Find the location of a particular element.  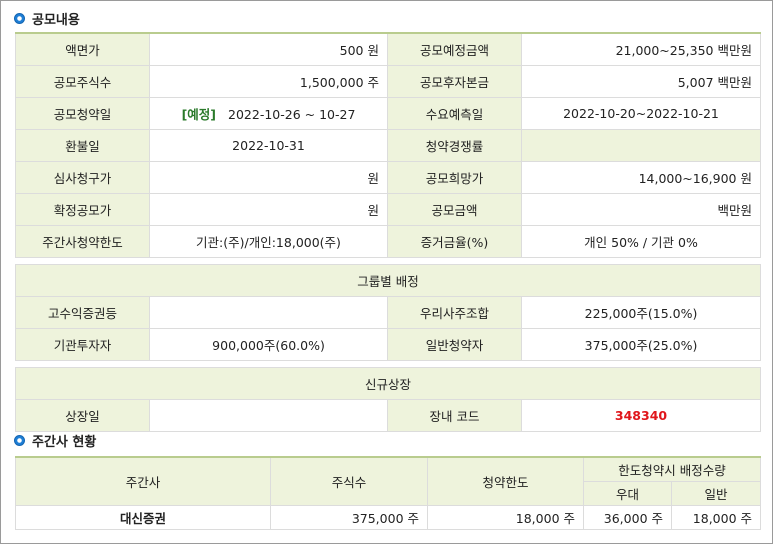

label-general-subscriber: 일반청약자 is located at coordinates (454, 344).